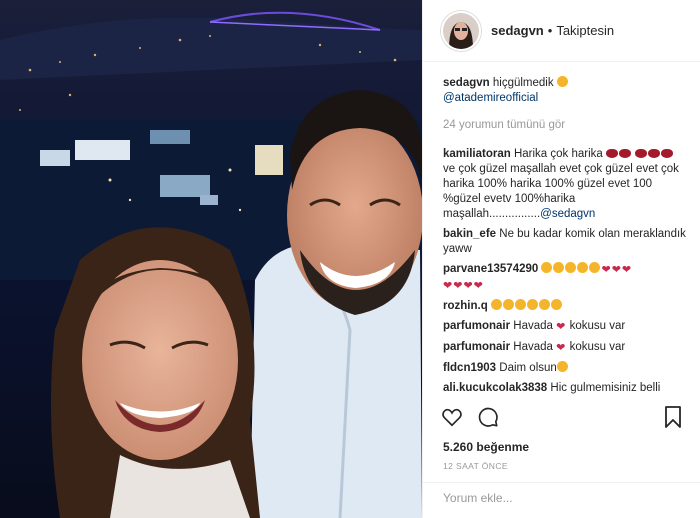 This screenshot has width=700, height=518. Describe the element at coordinates (490, 269) in the screenshot. I see `comment-username: parvane13574290` at that location.